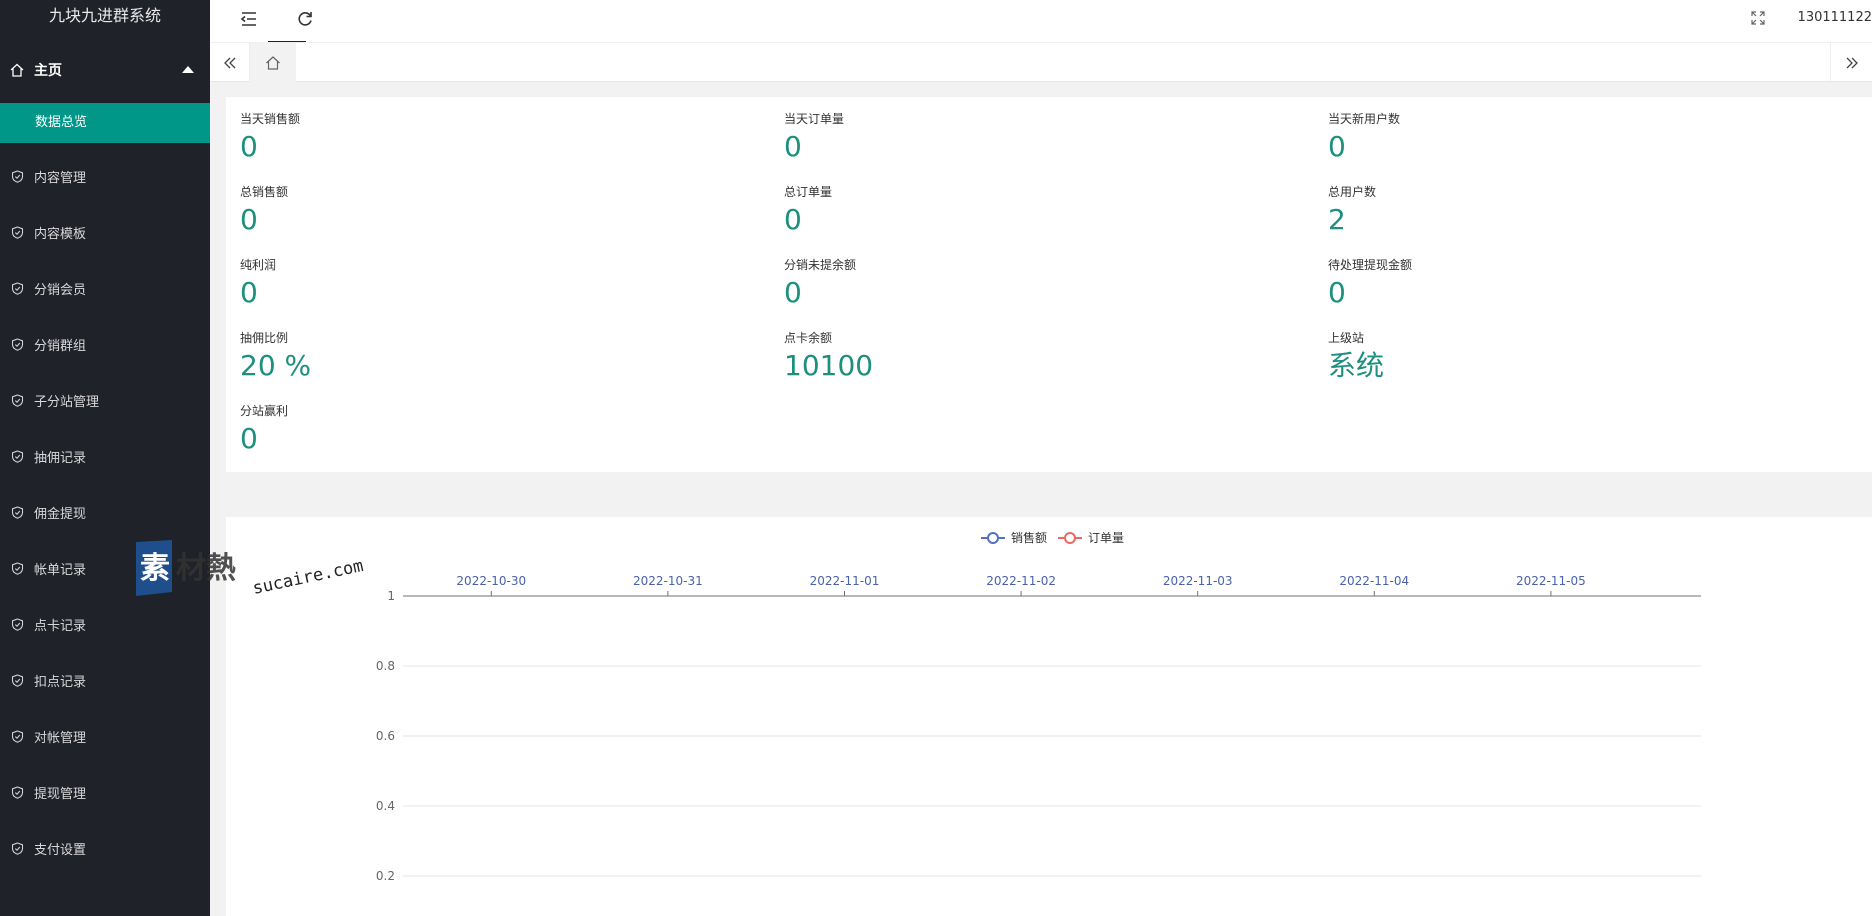  I want to click on x-tick-label: 2022-11-01, so click(845, 581).